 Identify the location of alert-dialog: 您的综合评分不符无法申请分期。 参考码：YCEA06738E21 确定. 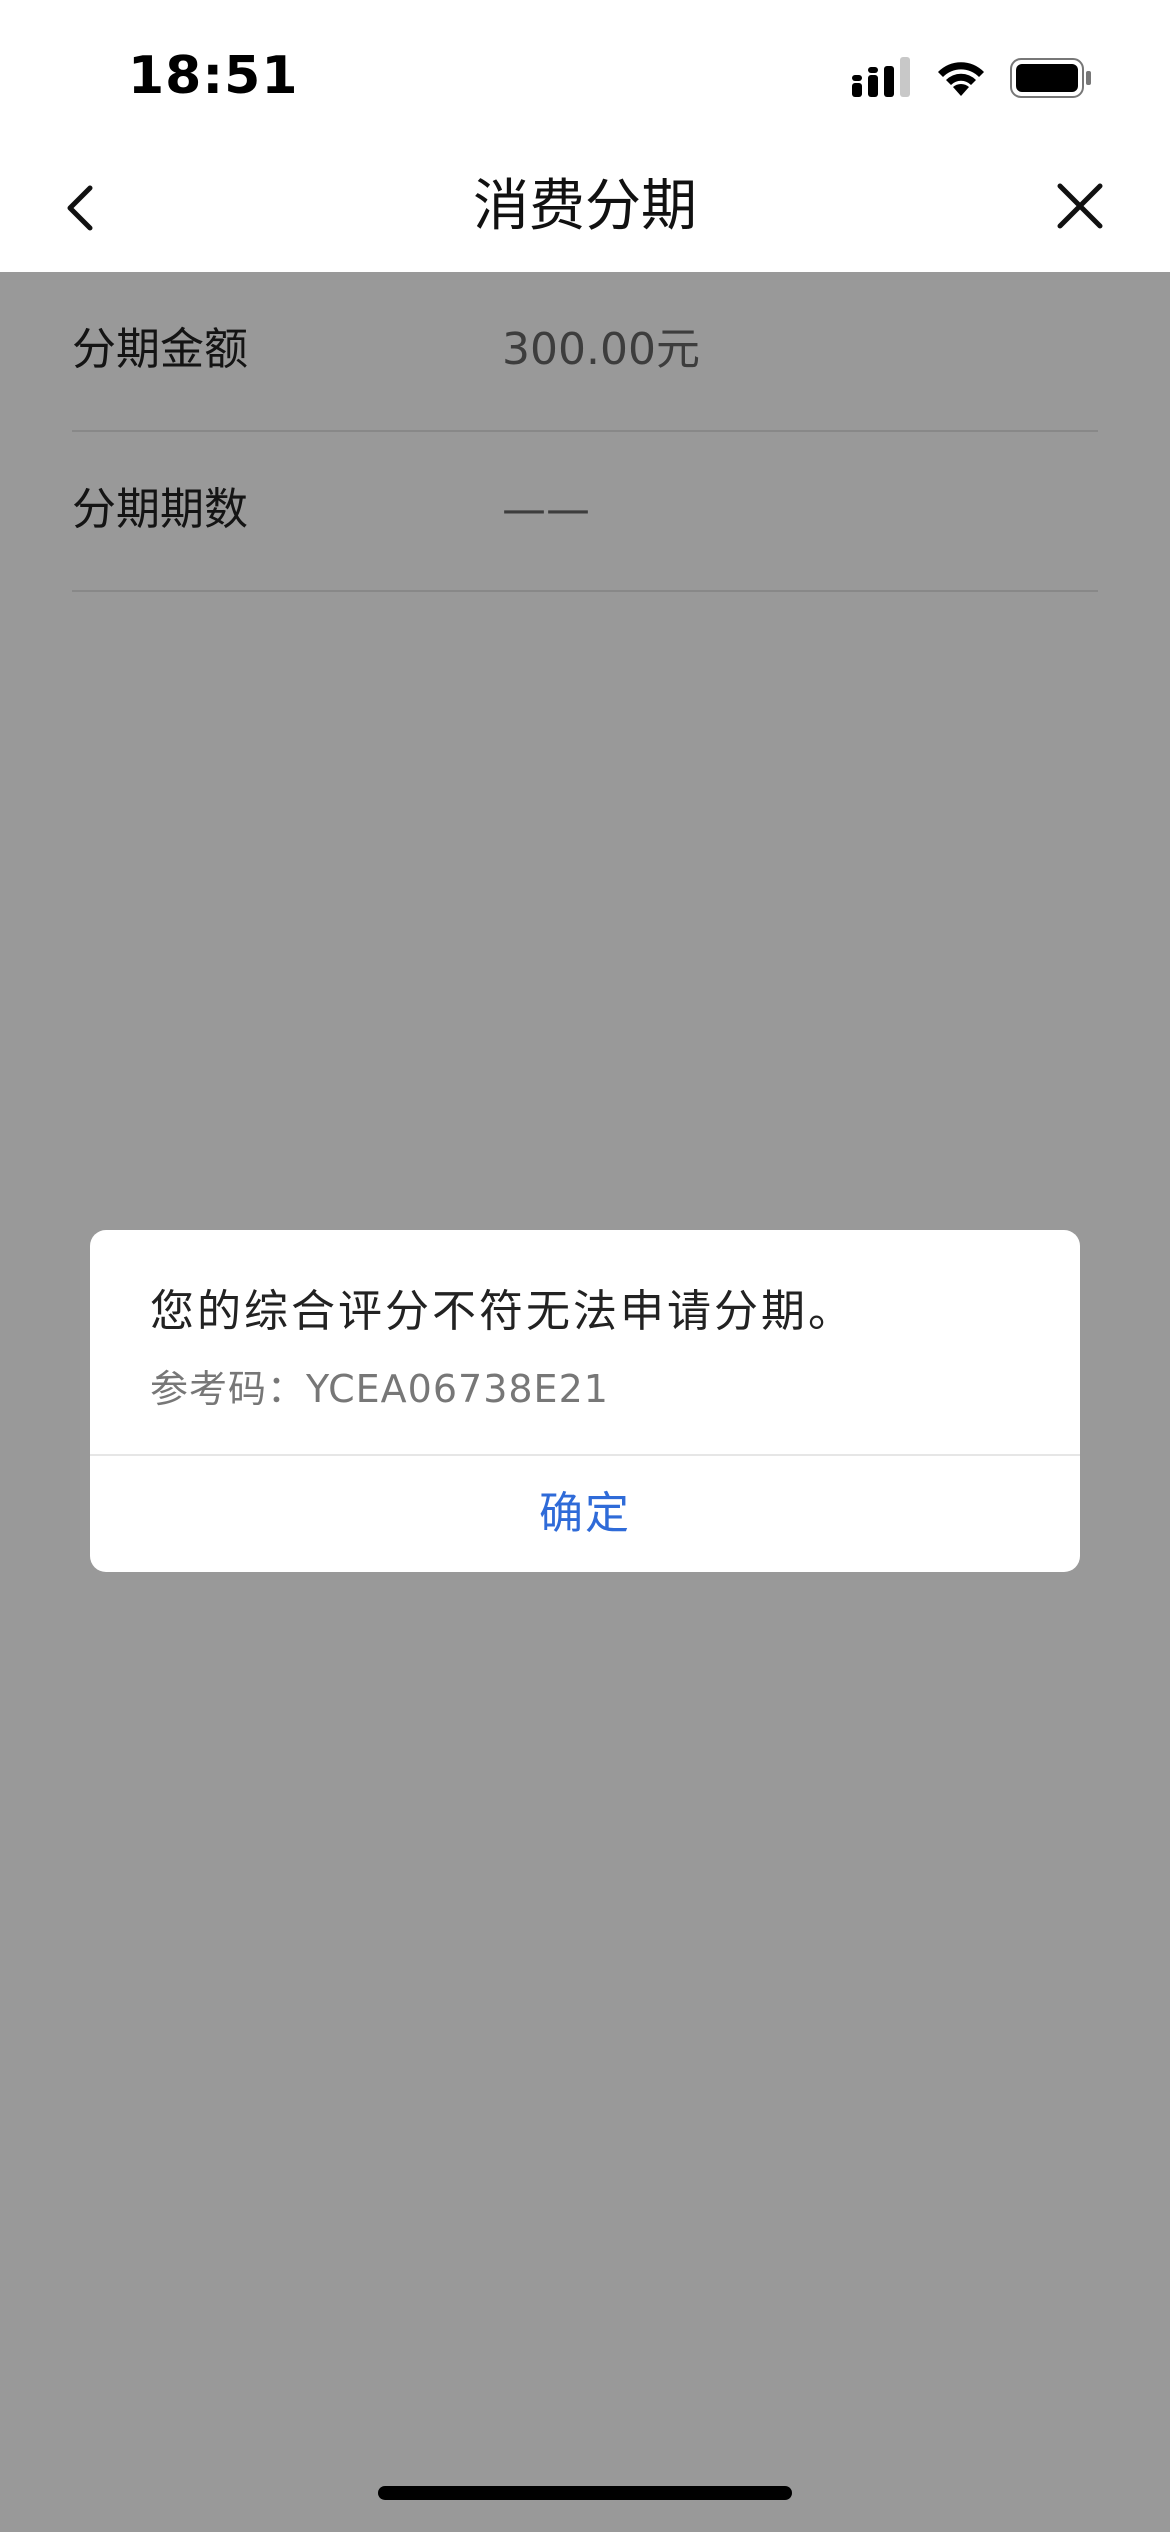
(585, 1401).